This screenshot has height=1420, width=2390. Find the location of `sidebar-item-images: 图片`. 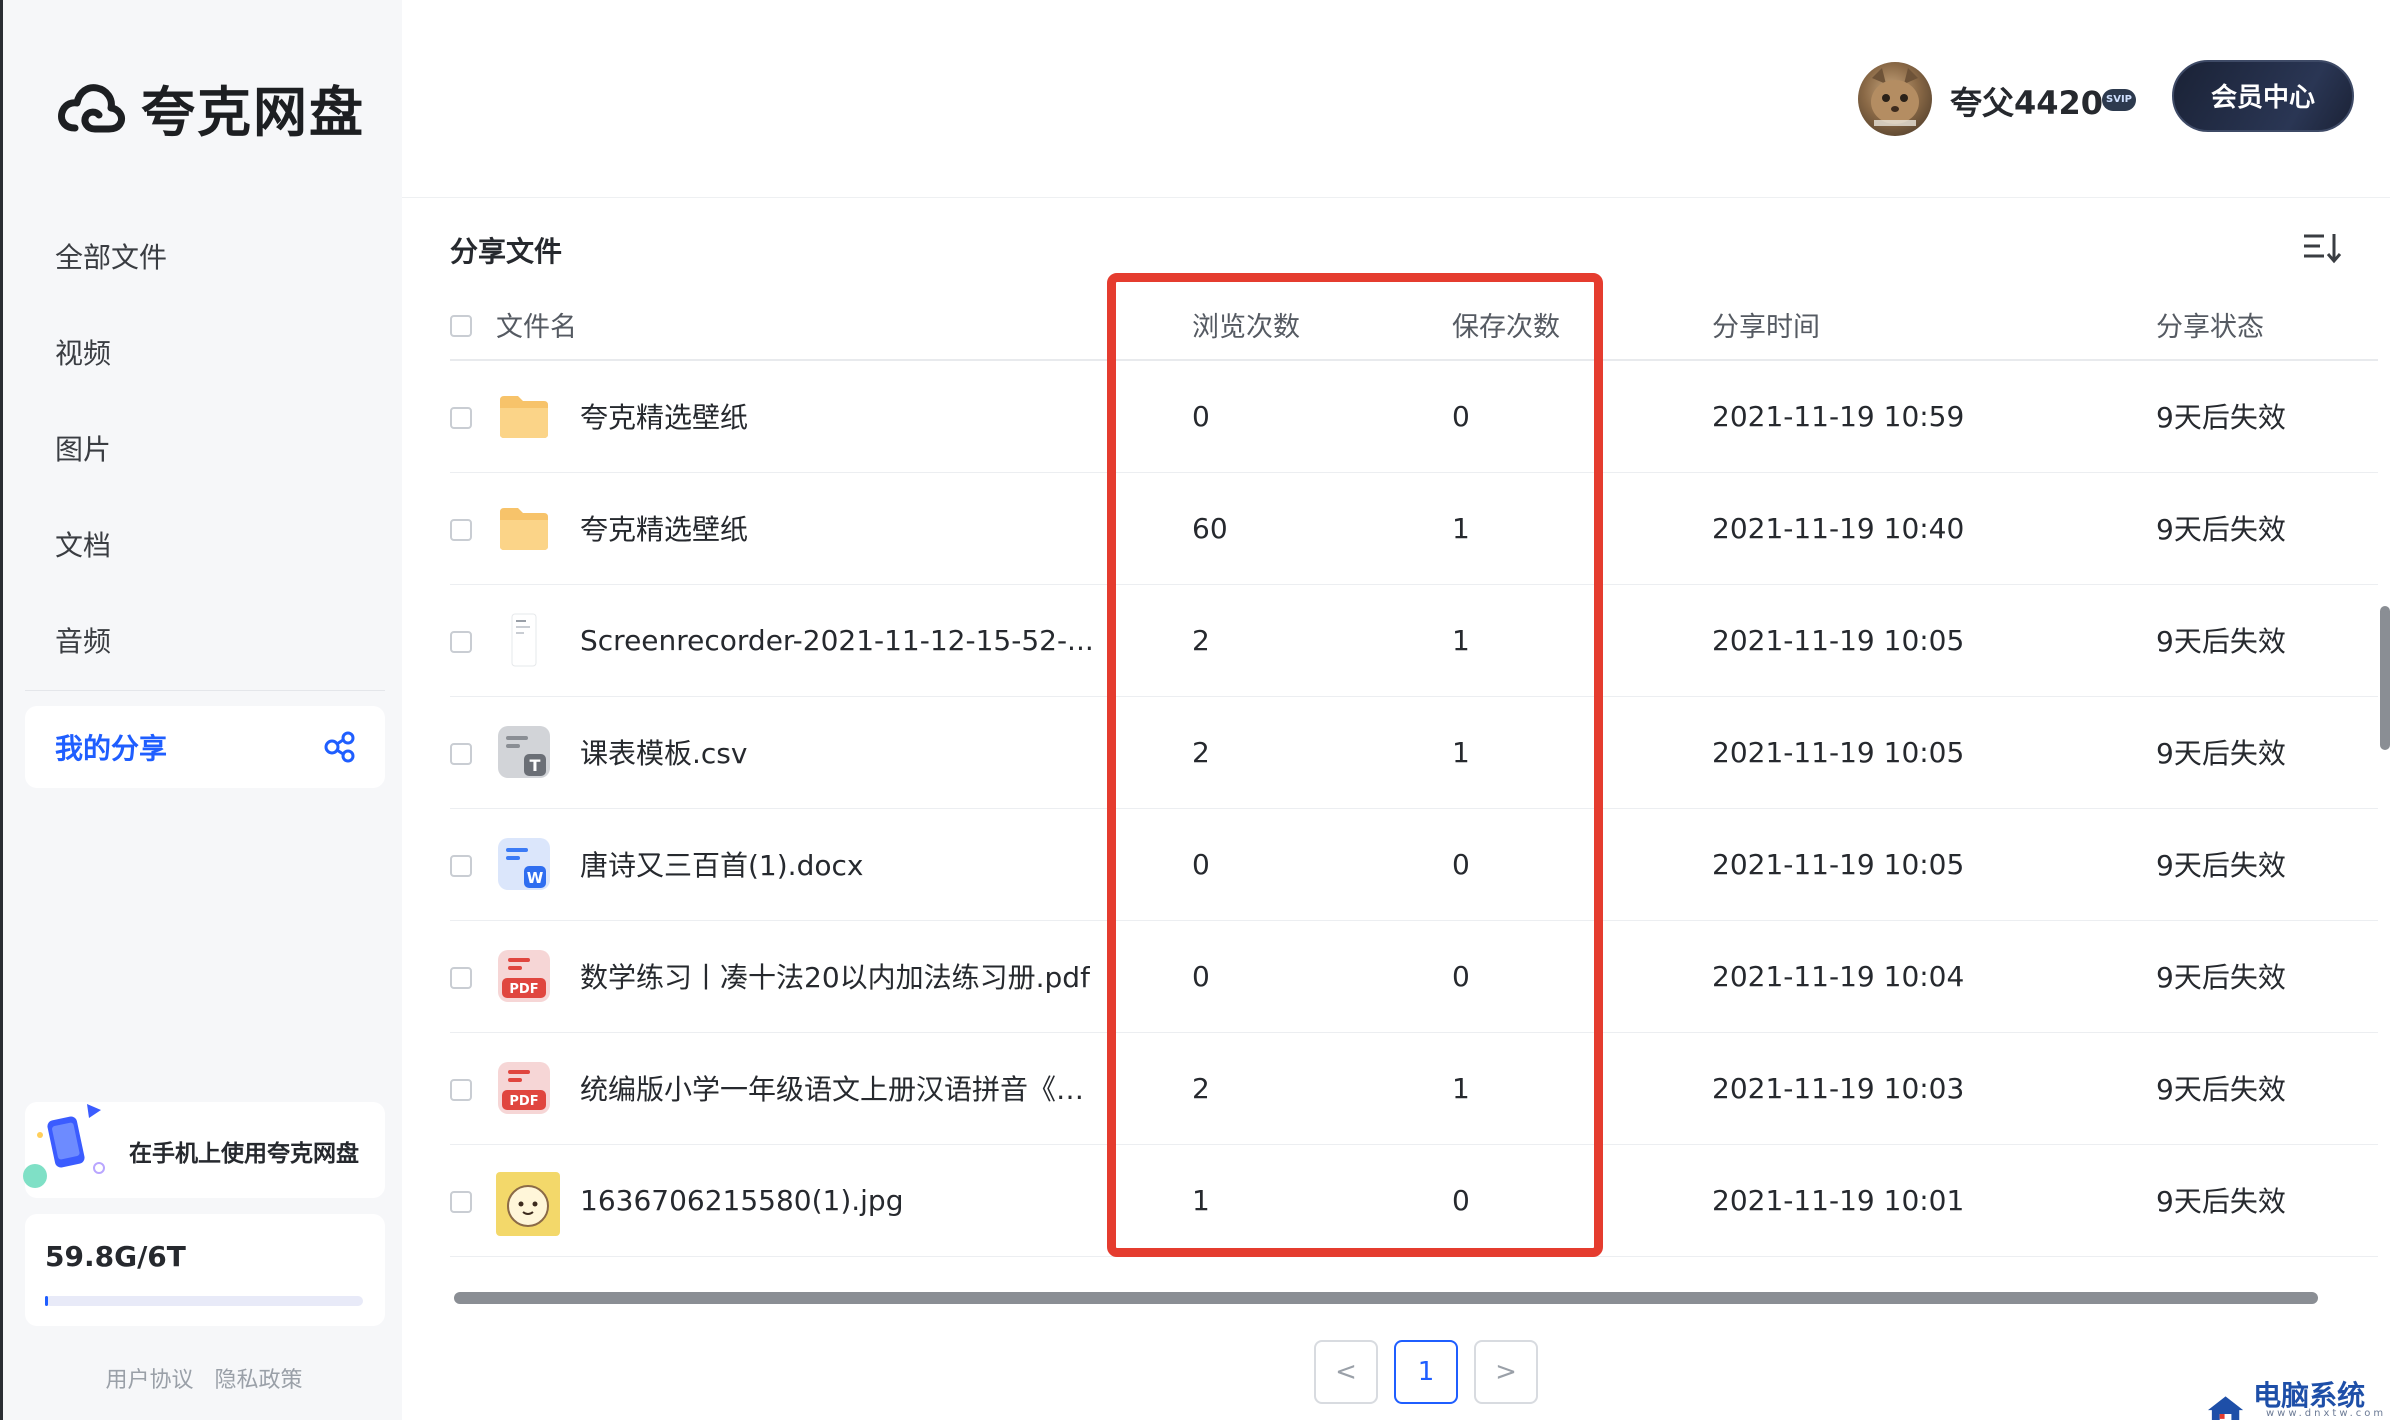

sidebar-item-images: 图片 is located at coordinates (204, 450).